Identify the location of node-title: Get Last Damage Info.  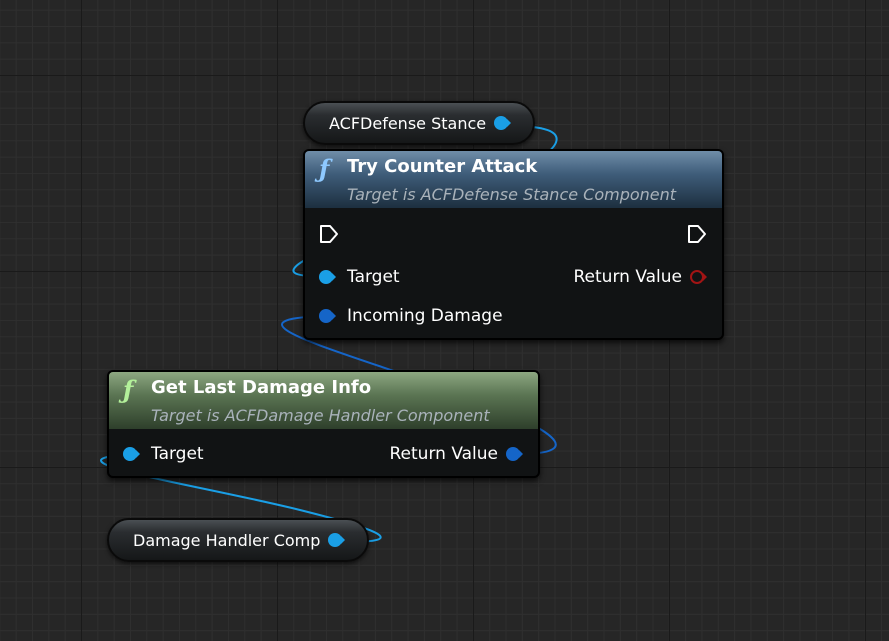
(261, 387).